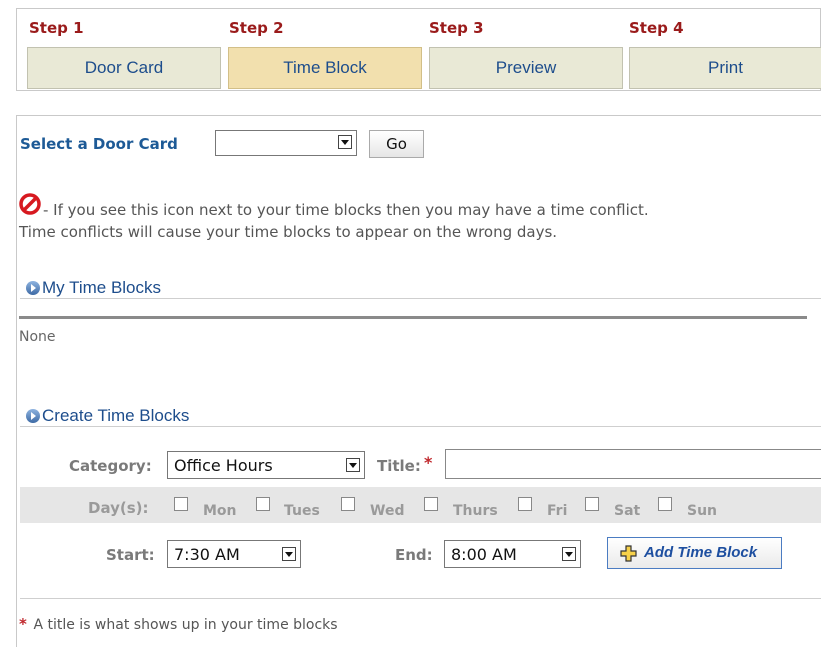 The width and height of the screenshot is (821, 647). What do you see at coordinates (525, 504) in the screenshot?
I see `checkbox-fri` at bounding box center [525, 504].